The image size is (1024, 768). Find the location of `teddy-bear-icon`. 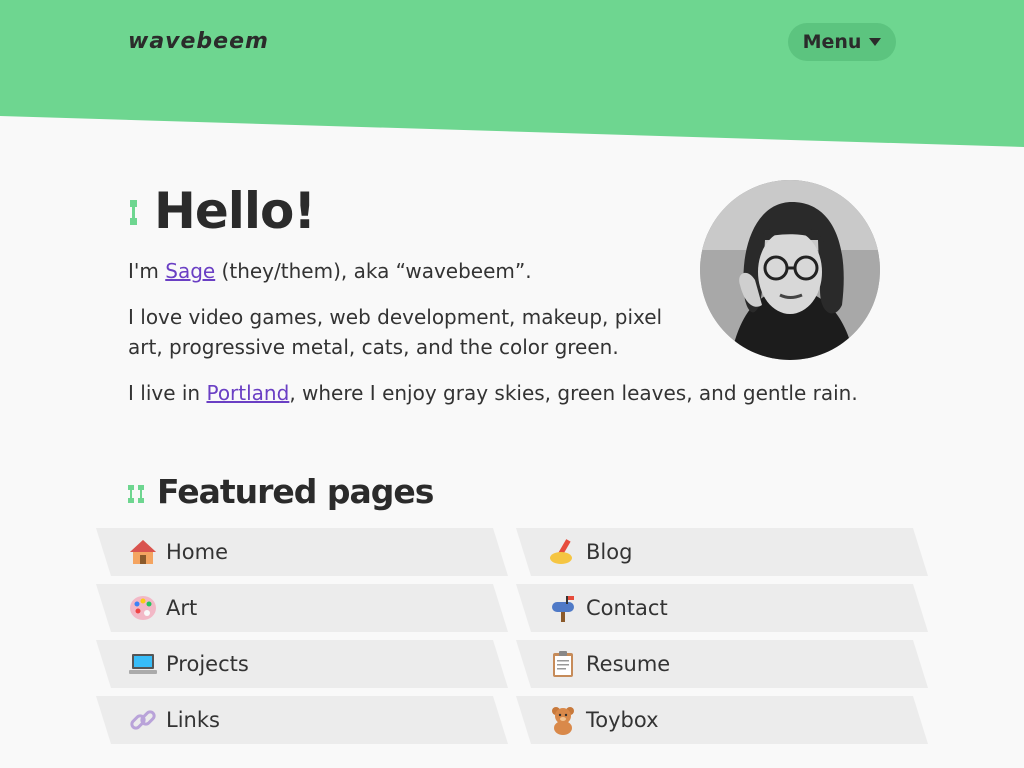

teddy-bear-icon is located at coordinates (563, 720).